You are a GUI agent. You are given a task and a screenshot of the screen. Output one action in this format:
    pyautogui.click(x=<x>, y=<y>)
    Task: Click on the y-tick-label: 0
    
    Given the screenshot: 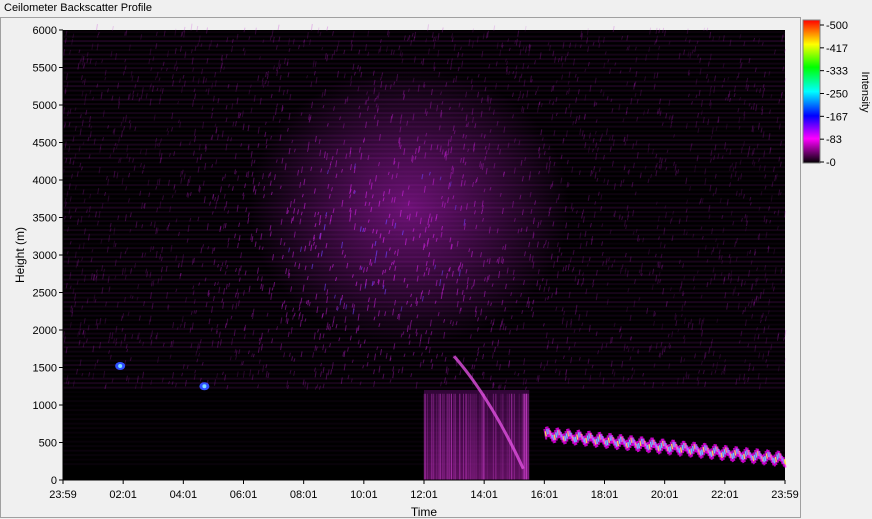 What is the action you would take?
    pyautogui.click(x=54, y=481)
    